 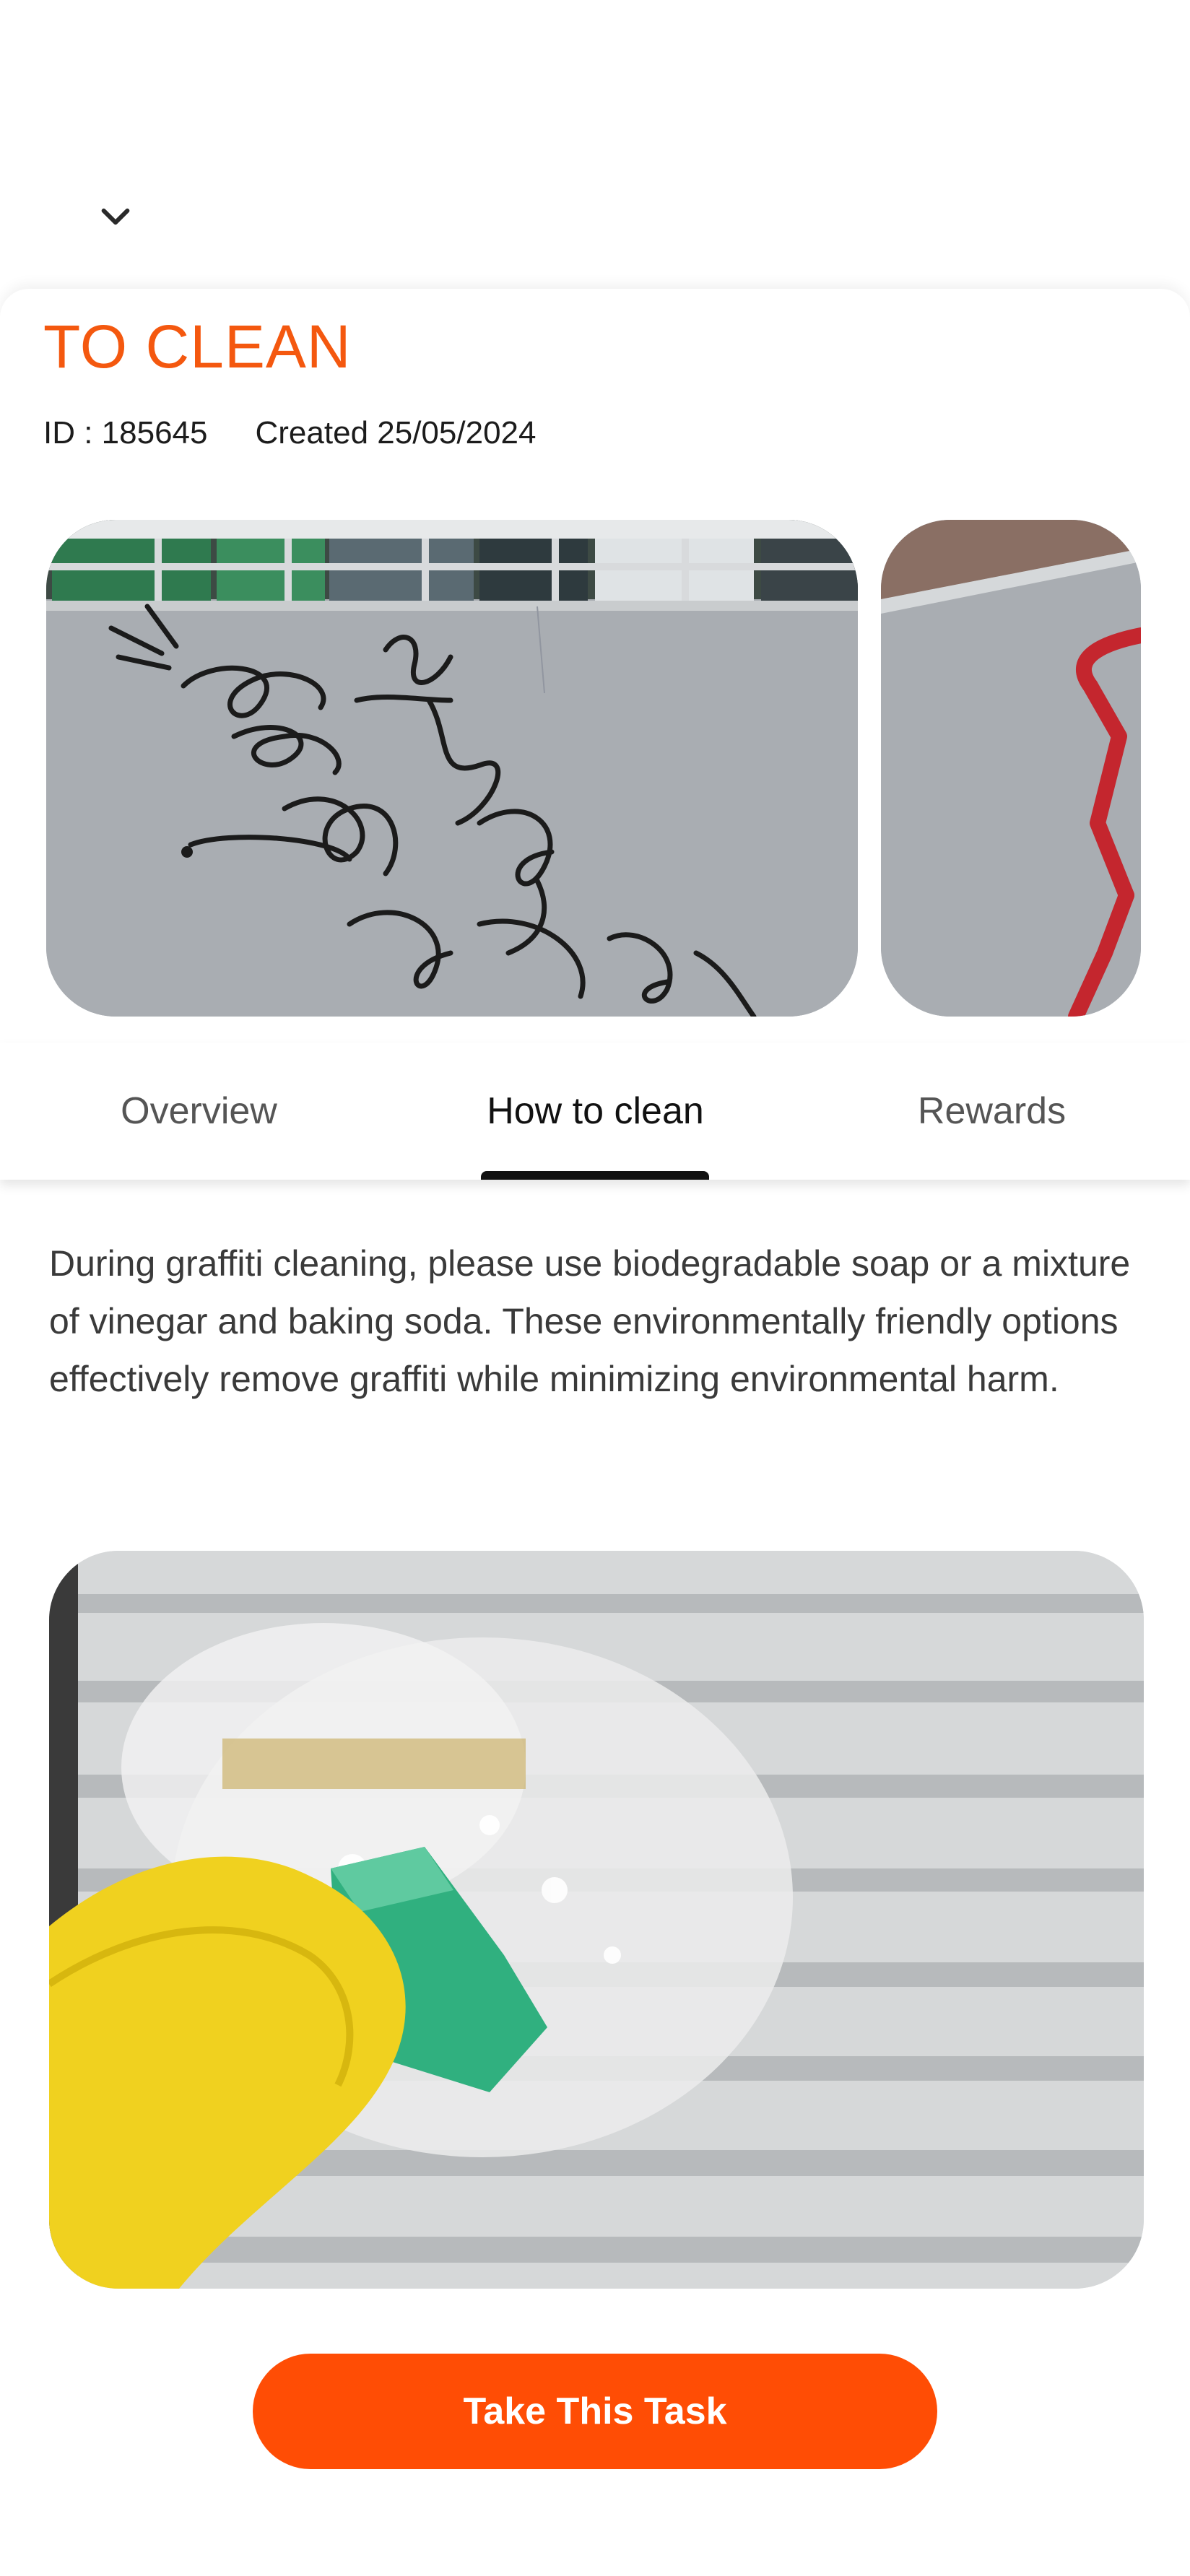 I want to click on collapse-button, so click(x=115, y=216).